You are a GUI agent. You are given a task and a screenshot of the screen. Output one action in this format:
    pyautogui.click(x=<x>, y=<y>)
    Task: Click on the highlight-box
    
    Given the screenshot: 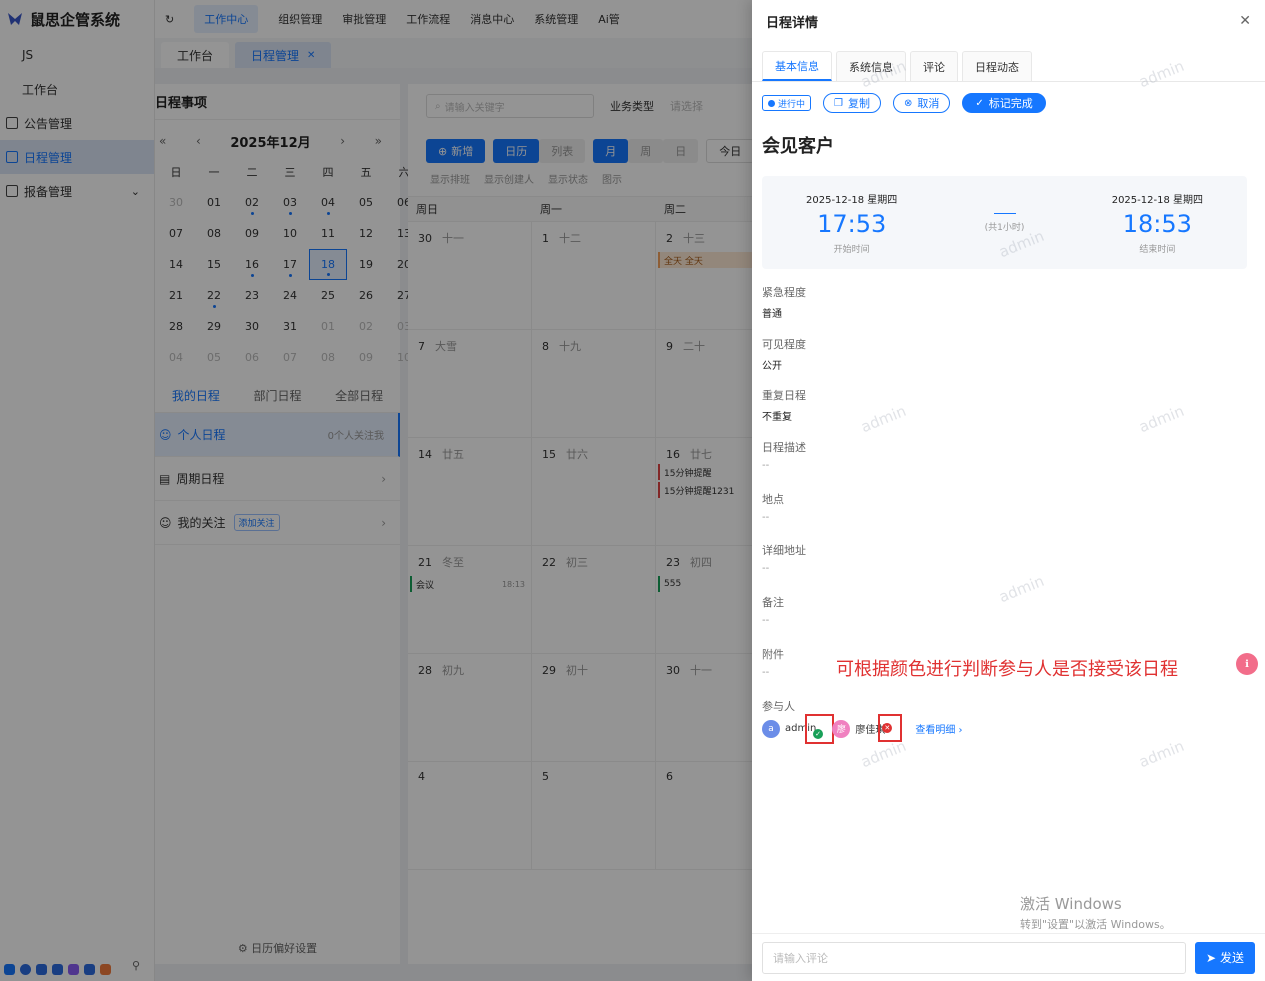 What is the action you would take?
    pyautogui.click(x=819, y=728)
    